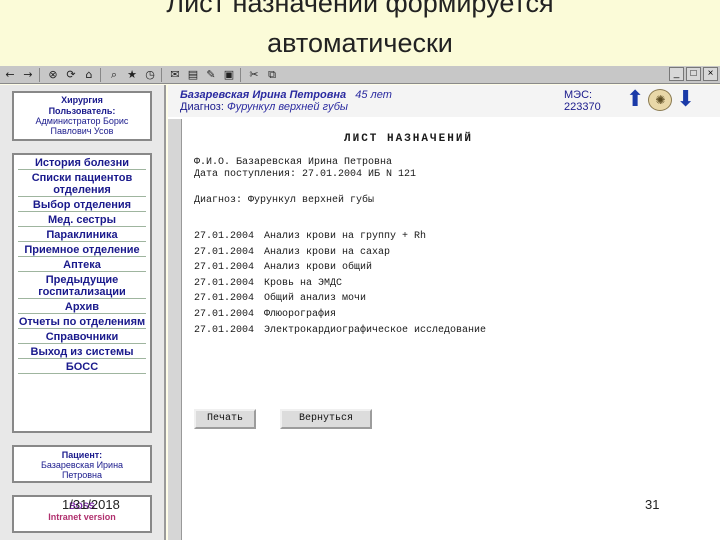 This screenshot has height=540, width=720. I want to click on header-diagnosis-row: Диагноз: Фурункул верхней губы, so click(264, 107).